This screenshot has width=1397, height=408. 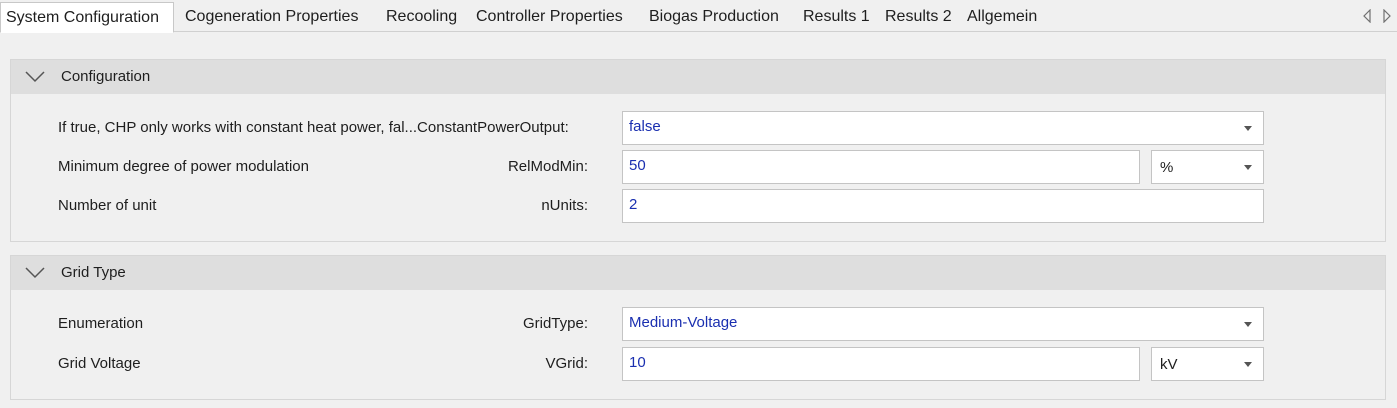 I want to click on vgrid-input: 10, so click(x=881, y=364).